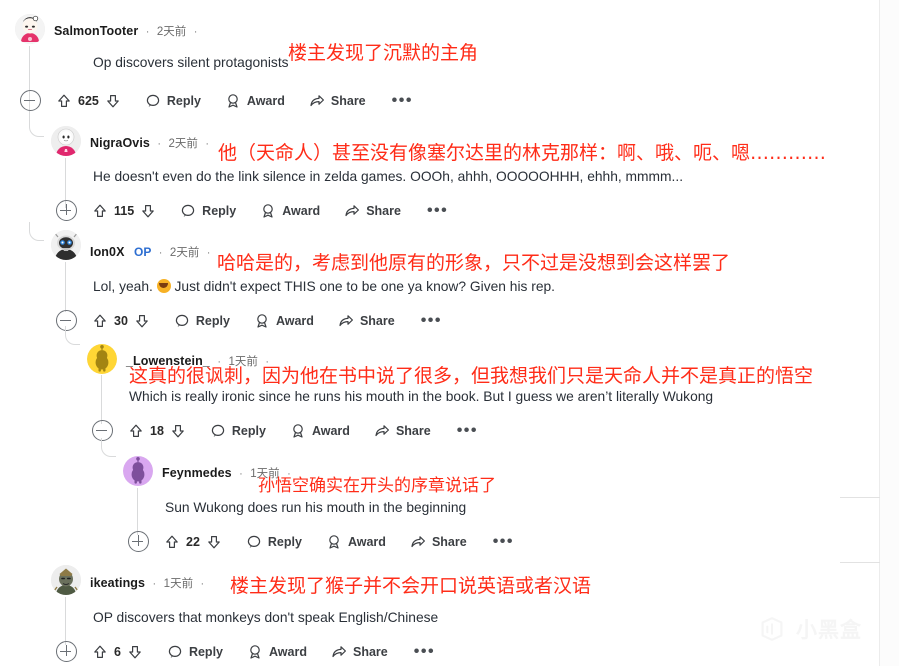 Image resolution: width=899 pixels, height=666 pixels. I want to click on vote-count: 18, so click(157, 430).